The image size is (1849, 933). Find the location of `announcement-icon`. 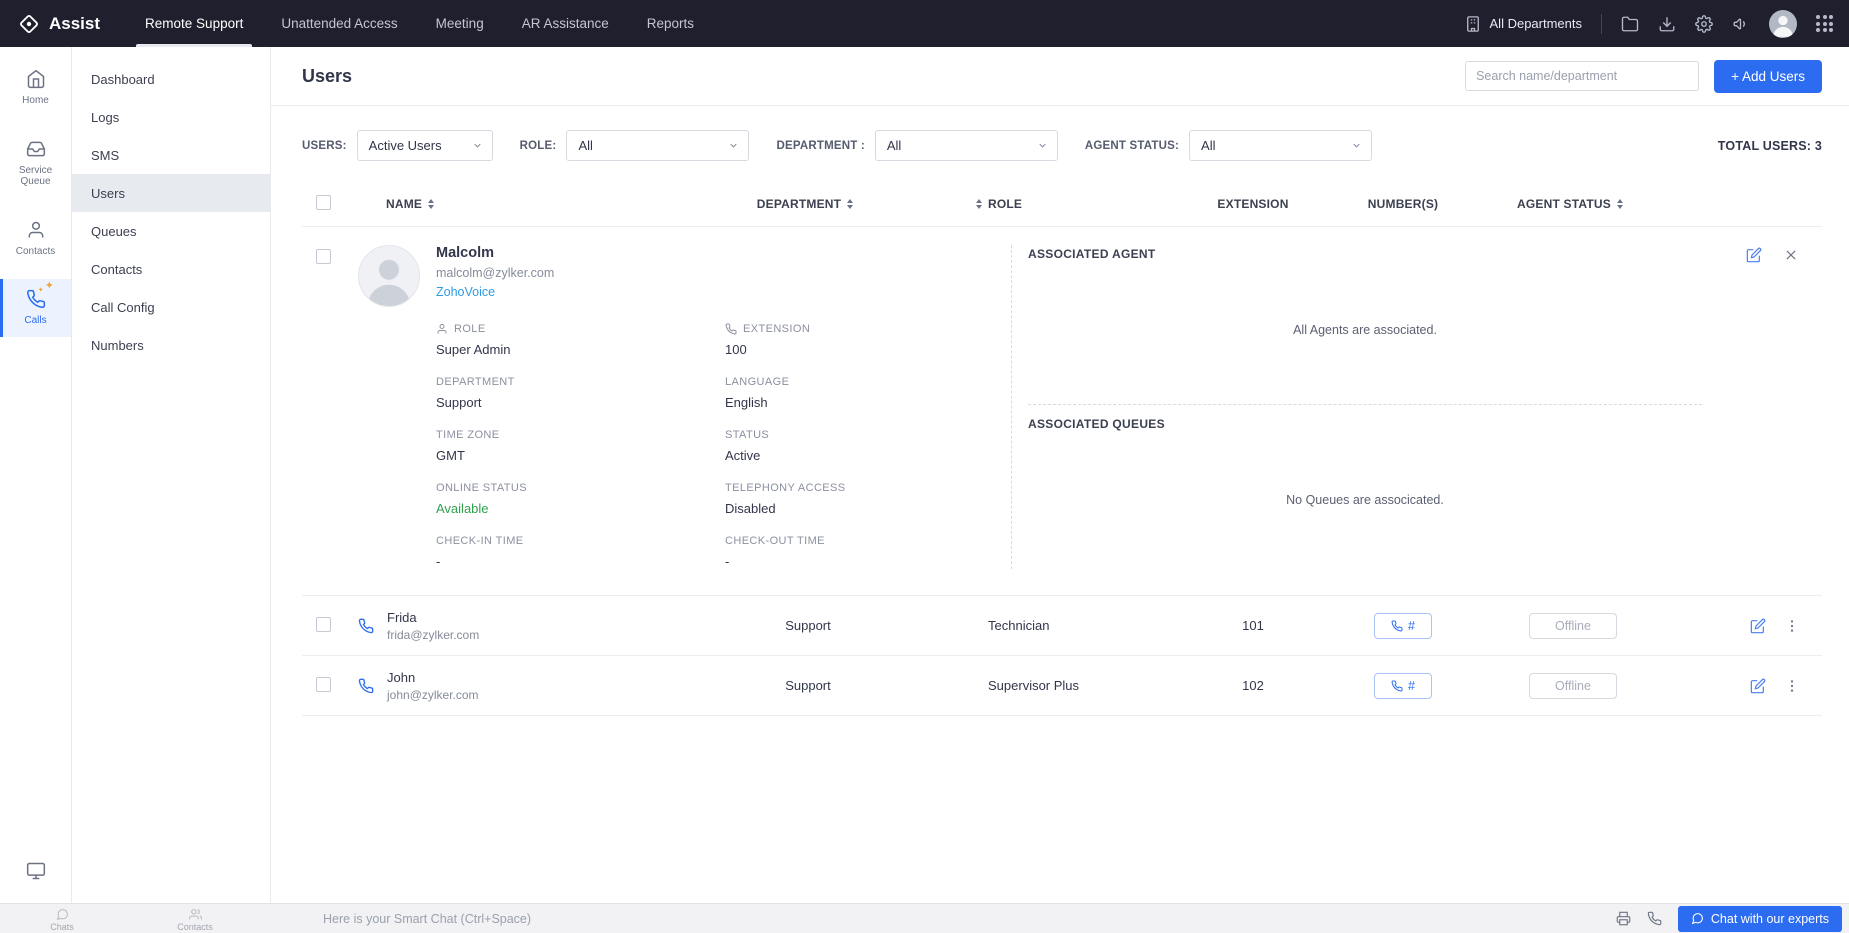

announcement-icon is located at coordinates (1741, 24).